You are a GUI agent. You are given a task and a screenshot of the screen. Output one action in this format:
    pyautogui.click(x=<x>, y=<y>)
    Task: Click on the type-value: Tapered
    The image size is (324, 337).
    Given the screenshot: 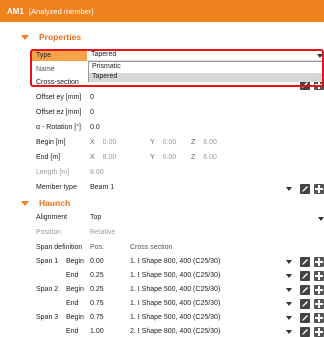 What is the action you would take?
    pyautogui.click(x=104, y=54)
    